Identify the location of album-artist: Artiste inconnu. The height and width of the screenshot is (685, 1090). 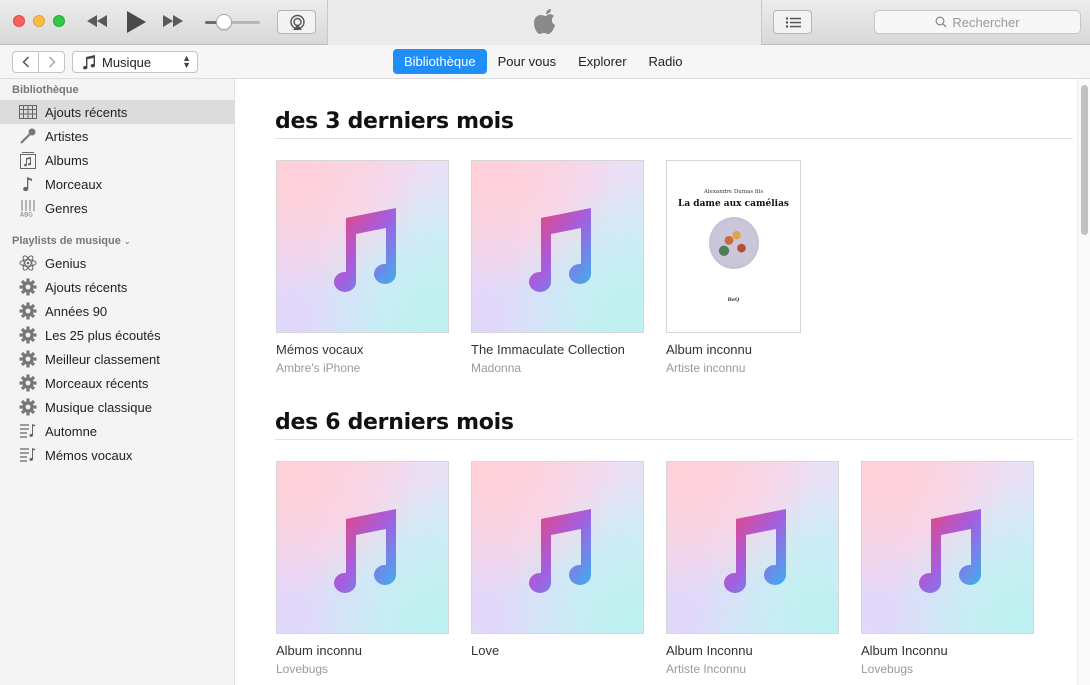
(706, 368).